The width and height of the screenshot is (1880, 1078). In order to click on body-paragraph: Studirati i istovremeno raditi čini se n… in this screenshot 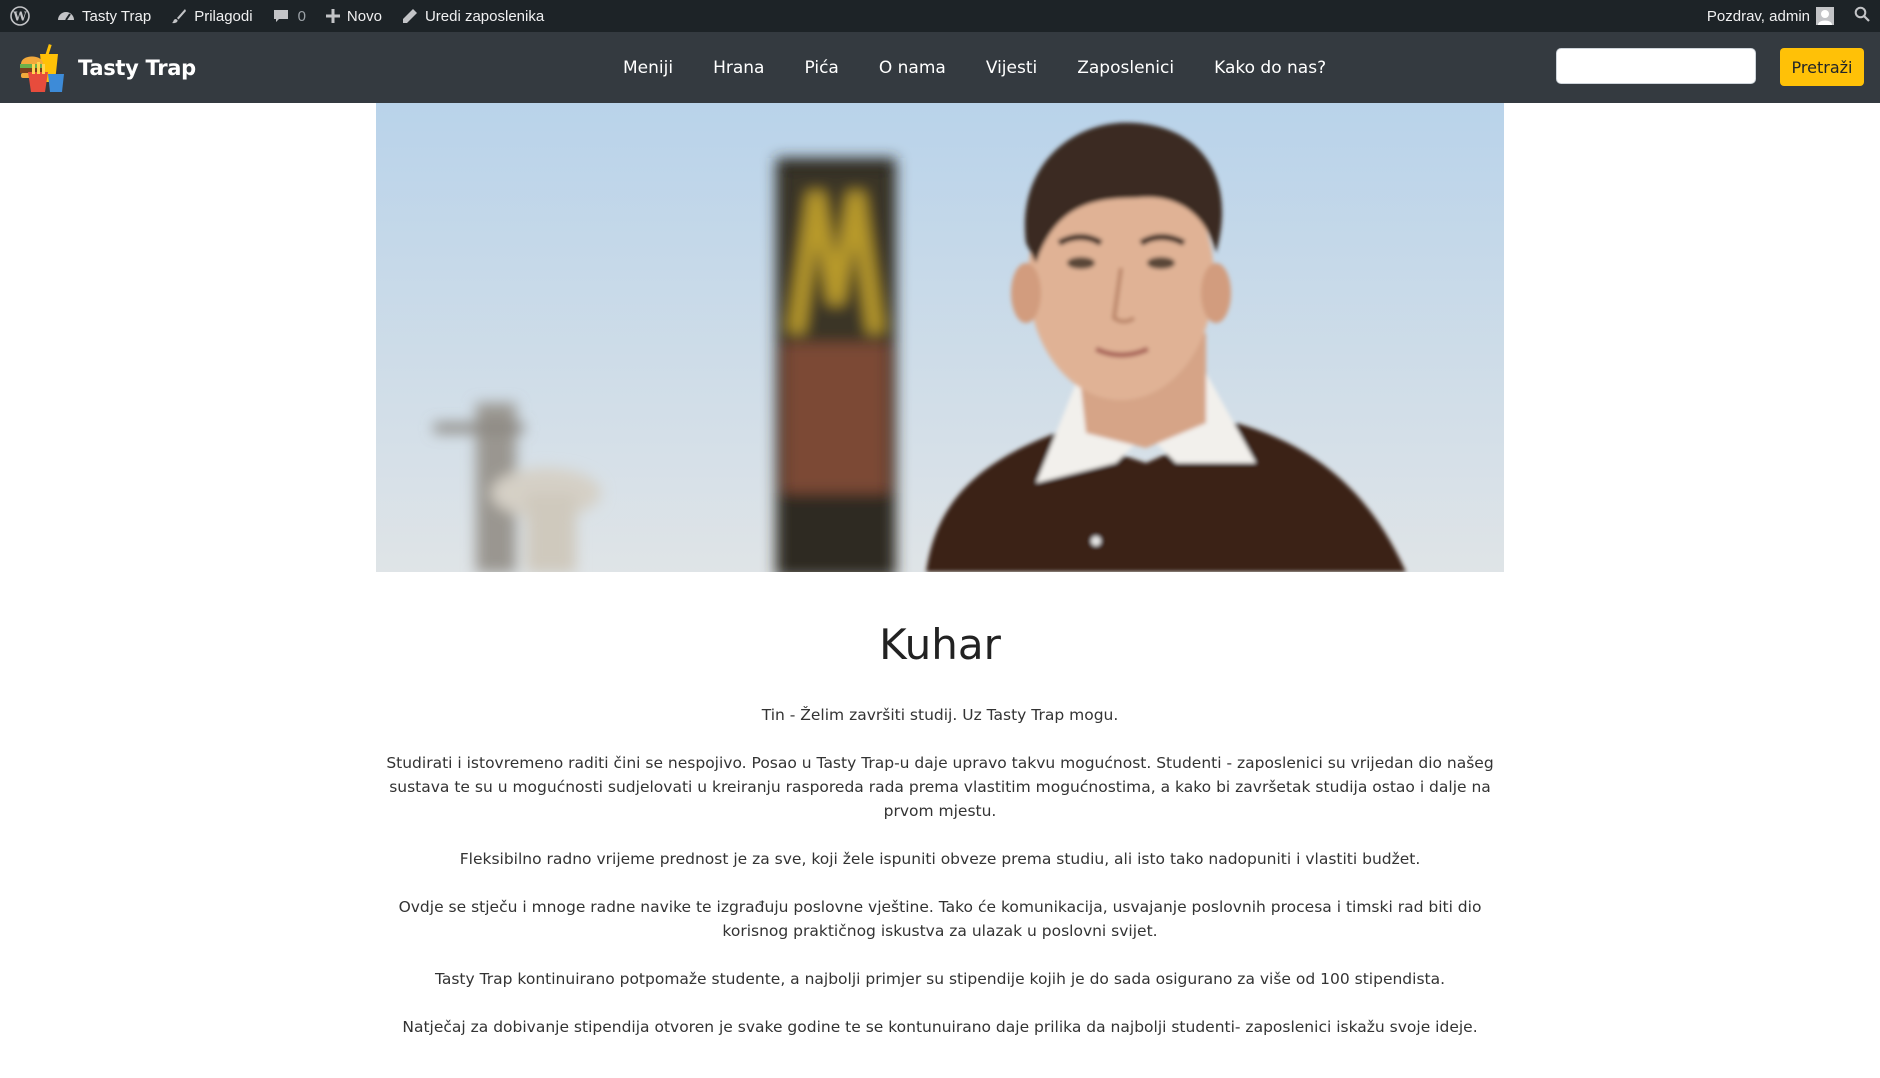, I will do `click(940, 787)`.